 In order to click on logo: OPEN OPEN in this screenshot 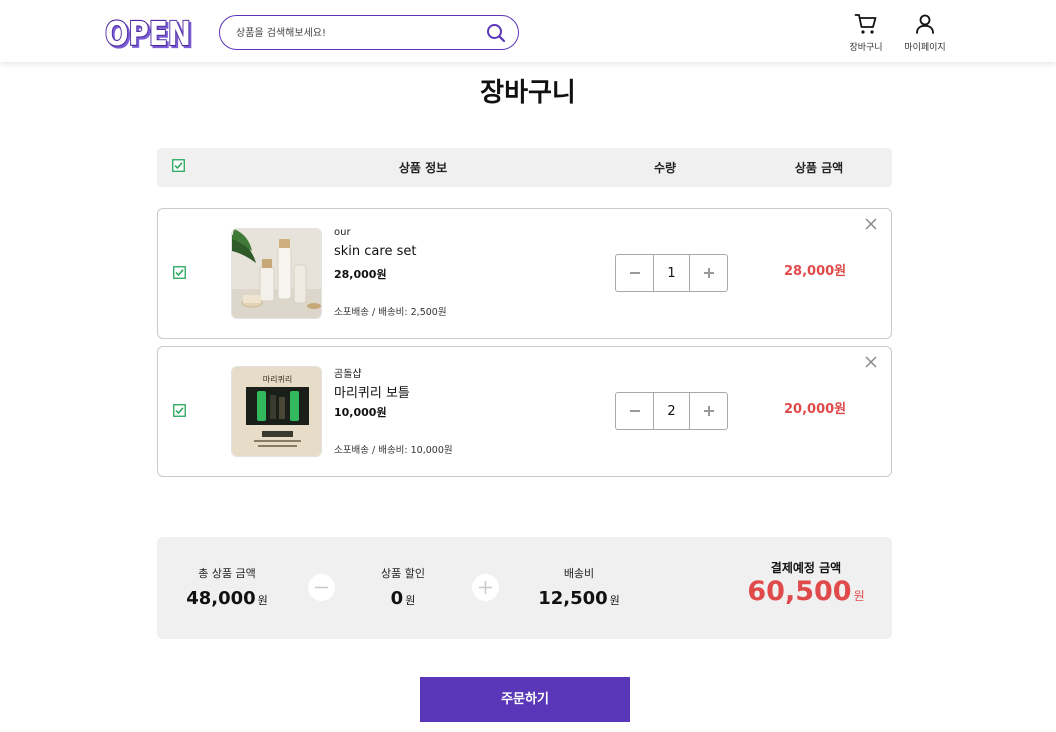, I will do `click(150, 32)`.